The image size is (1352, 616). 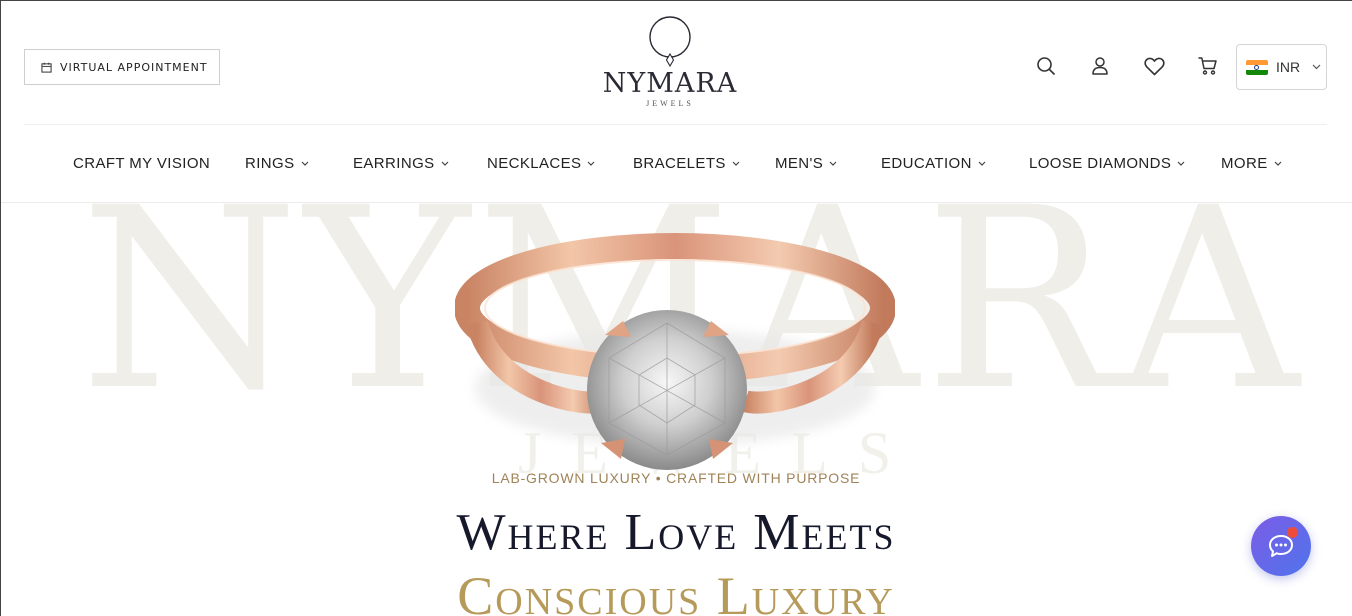 What do you see at coordinates (1288, 67) in the screenshot?
I see `currency-code: INR` at bounding box center [1288, 67].